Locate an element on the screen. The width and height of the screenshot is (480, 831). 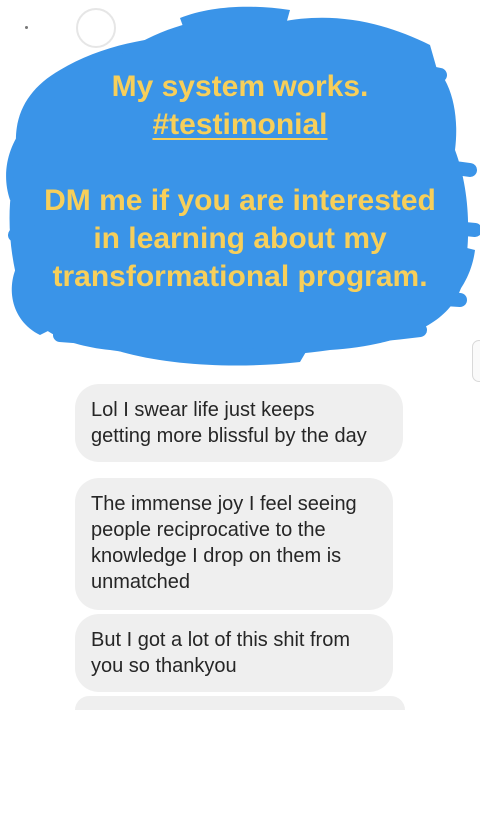
message-text-line: unmatched is located at coordinates (140, 582).